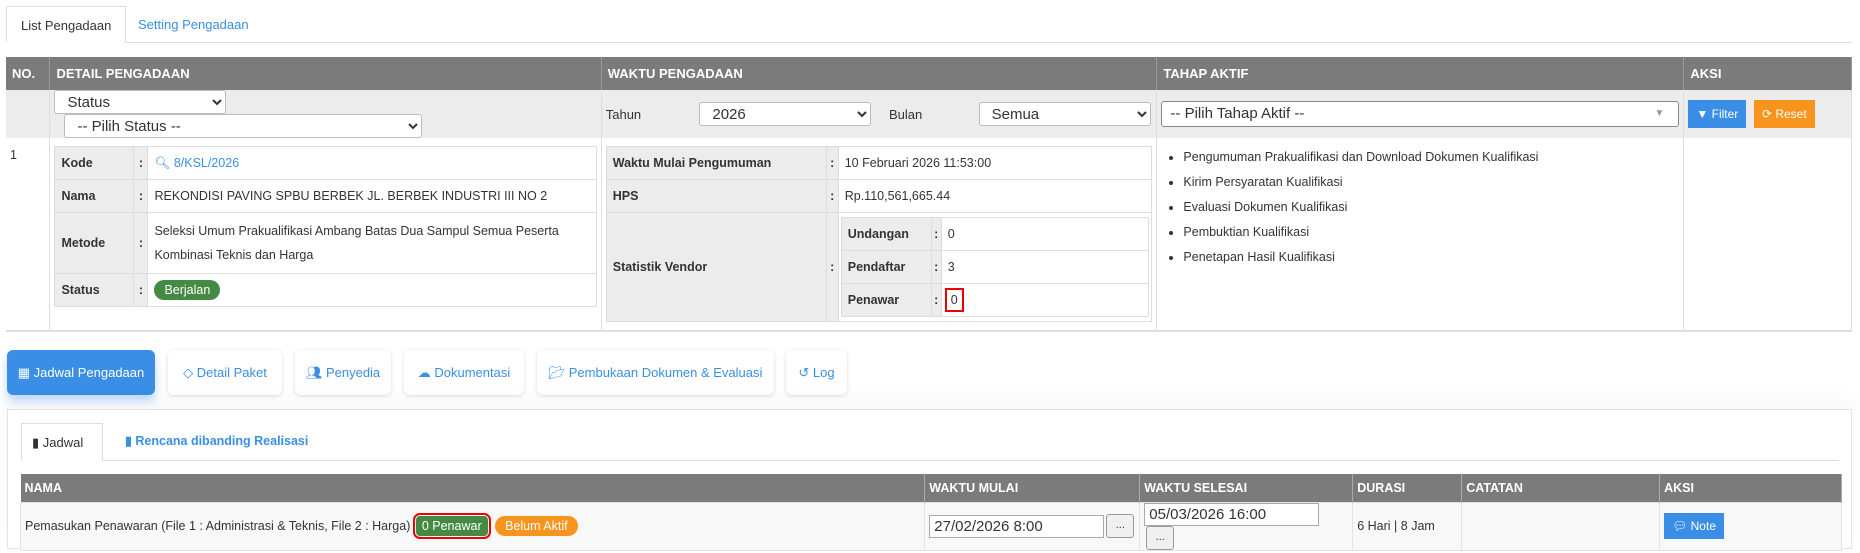 This screenshot has width=1860, height=553. I want to click on tahap-item: Kirim Persyaratan Kualifikasi, so click(1431, 183).